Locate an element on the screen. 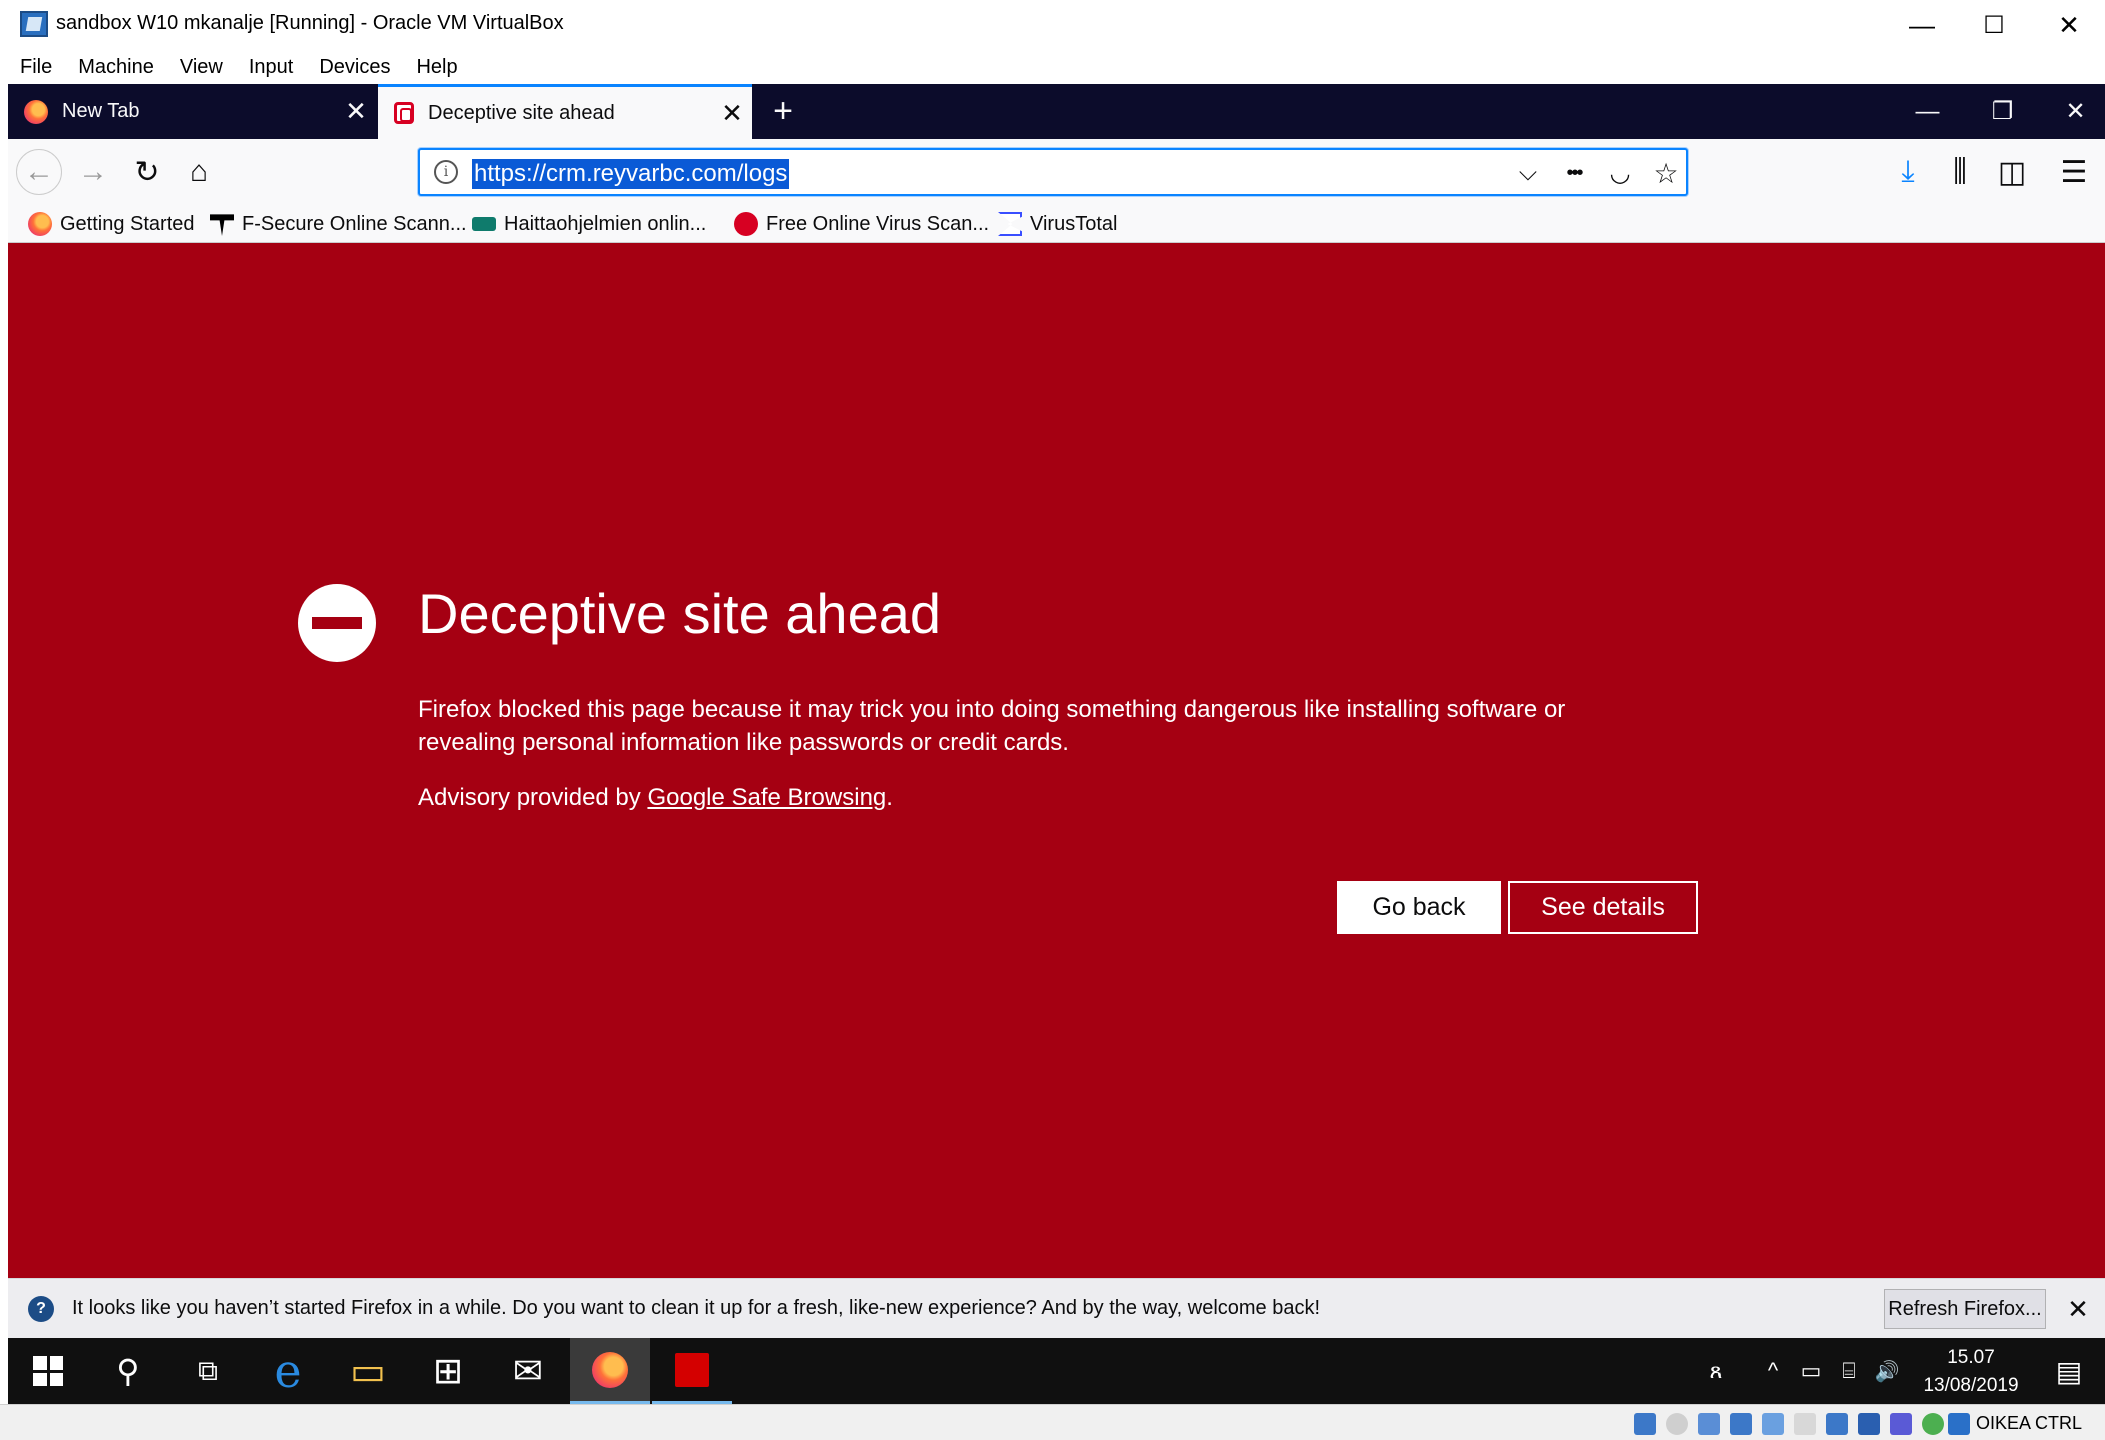  recording-icon is located at coordinates (1869, 1424).